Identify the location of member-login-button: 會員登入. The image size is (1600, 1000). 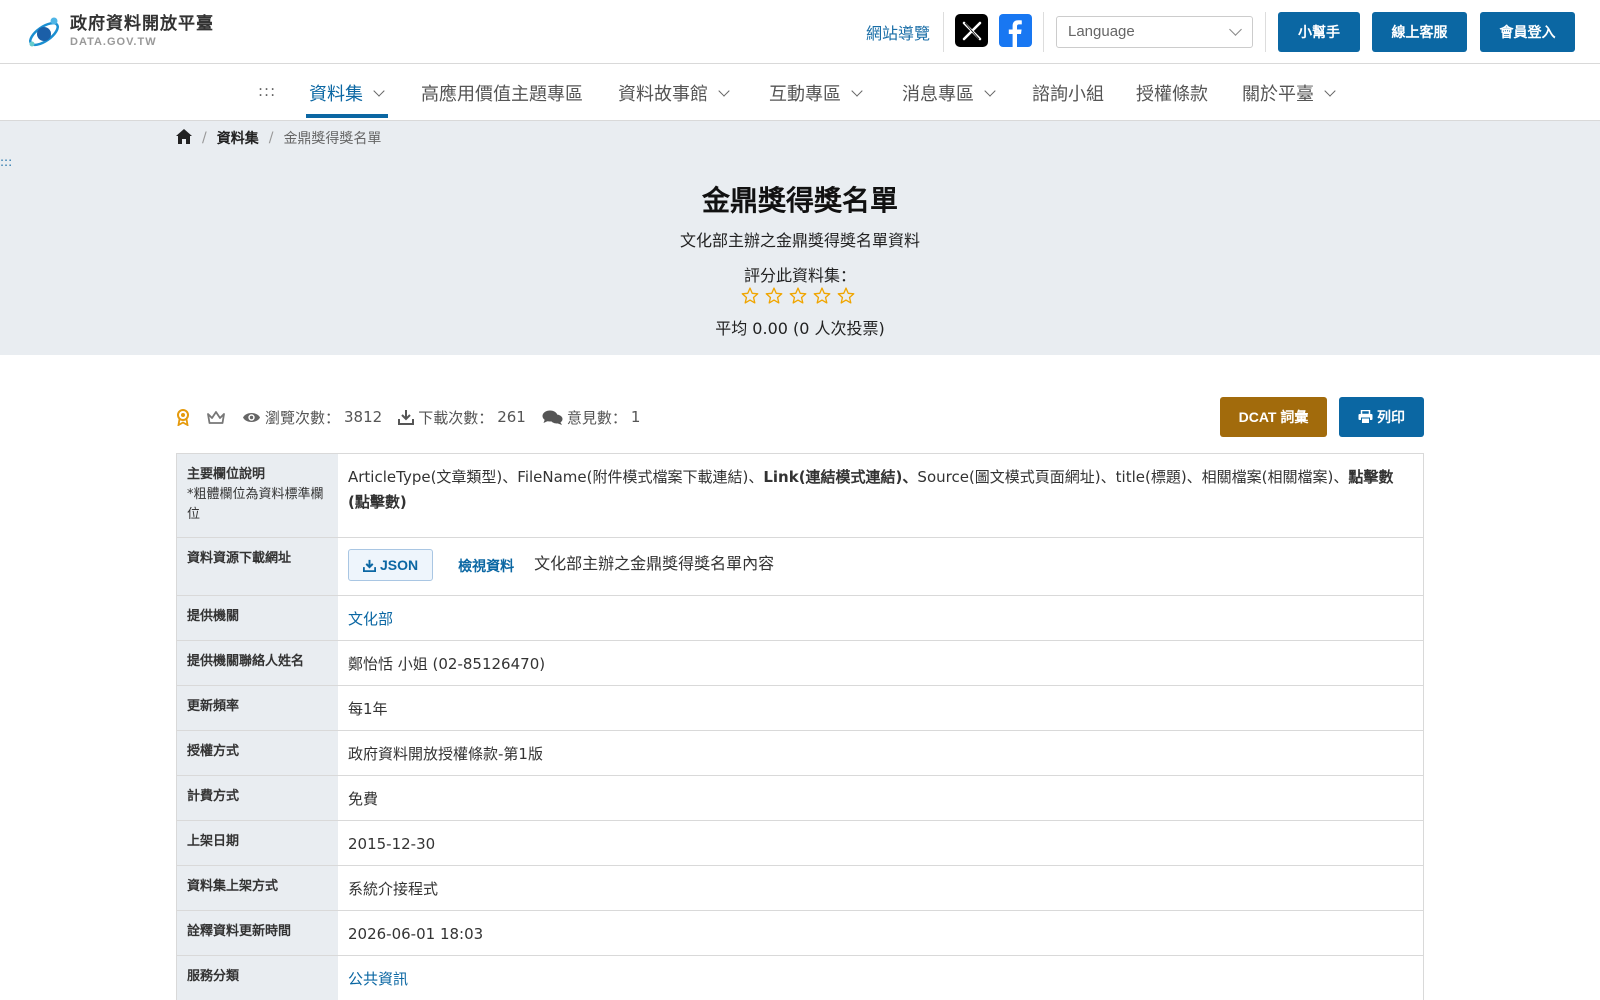
(1527, 32).